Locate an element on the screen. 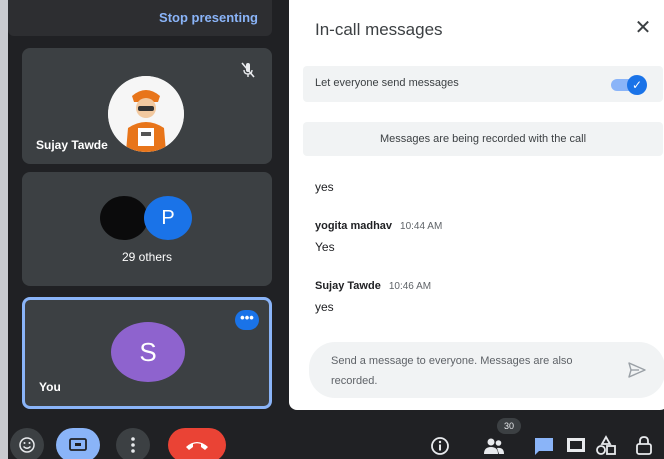  avatar: S is located at coordinates (148, 352).